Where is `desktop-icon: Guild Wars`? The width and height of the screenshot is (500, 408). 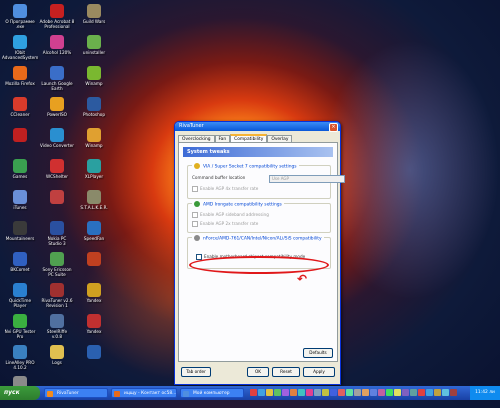 desktop-icon: Guild Wars is located at coordinates (94, 19).